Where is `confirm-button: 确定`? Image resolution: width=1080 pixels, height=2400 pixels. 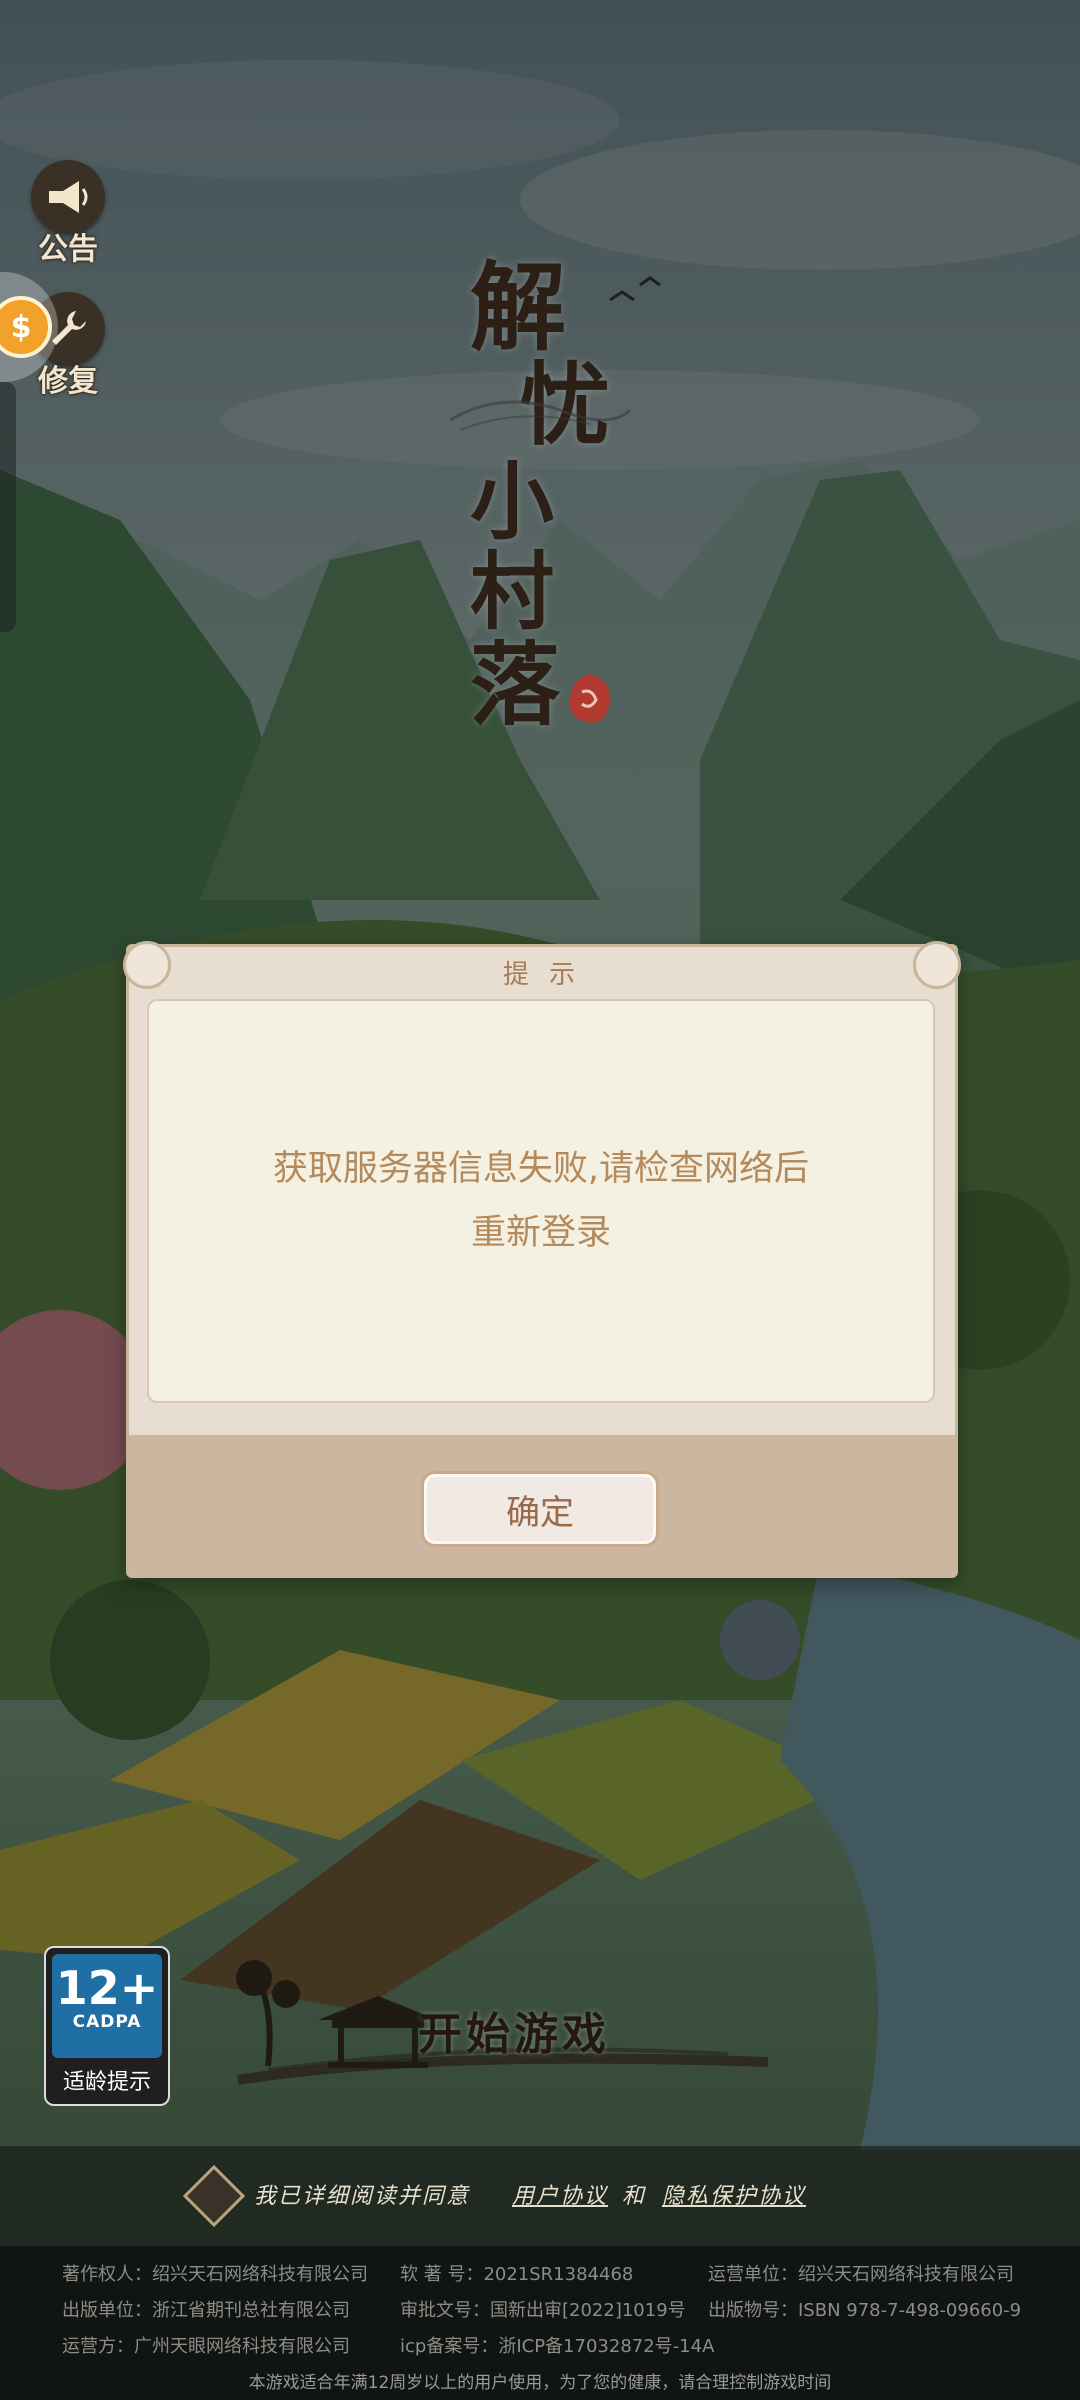 confirm-button: 确定 is located at coordinates (540, 1509).